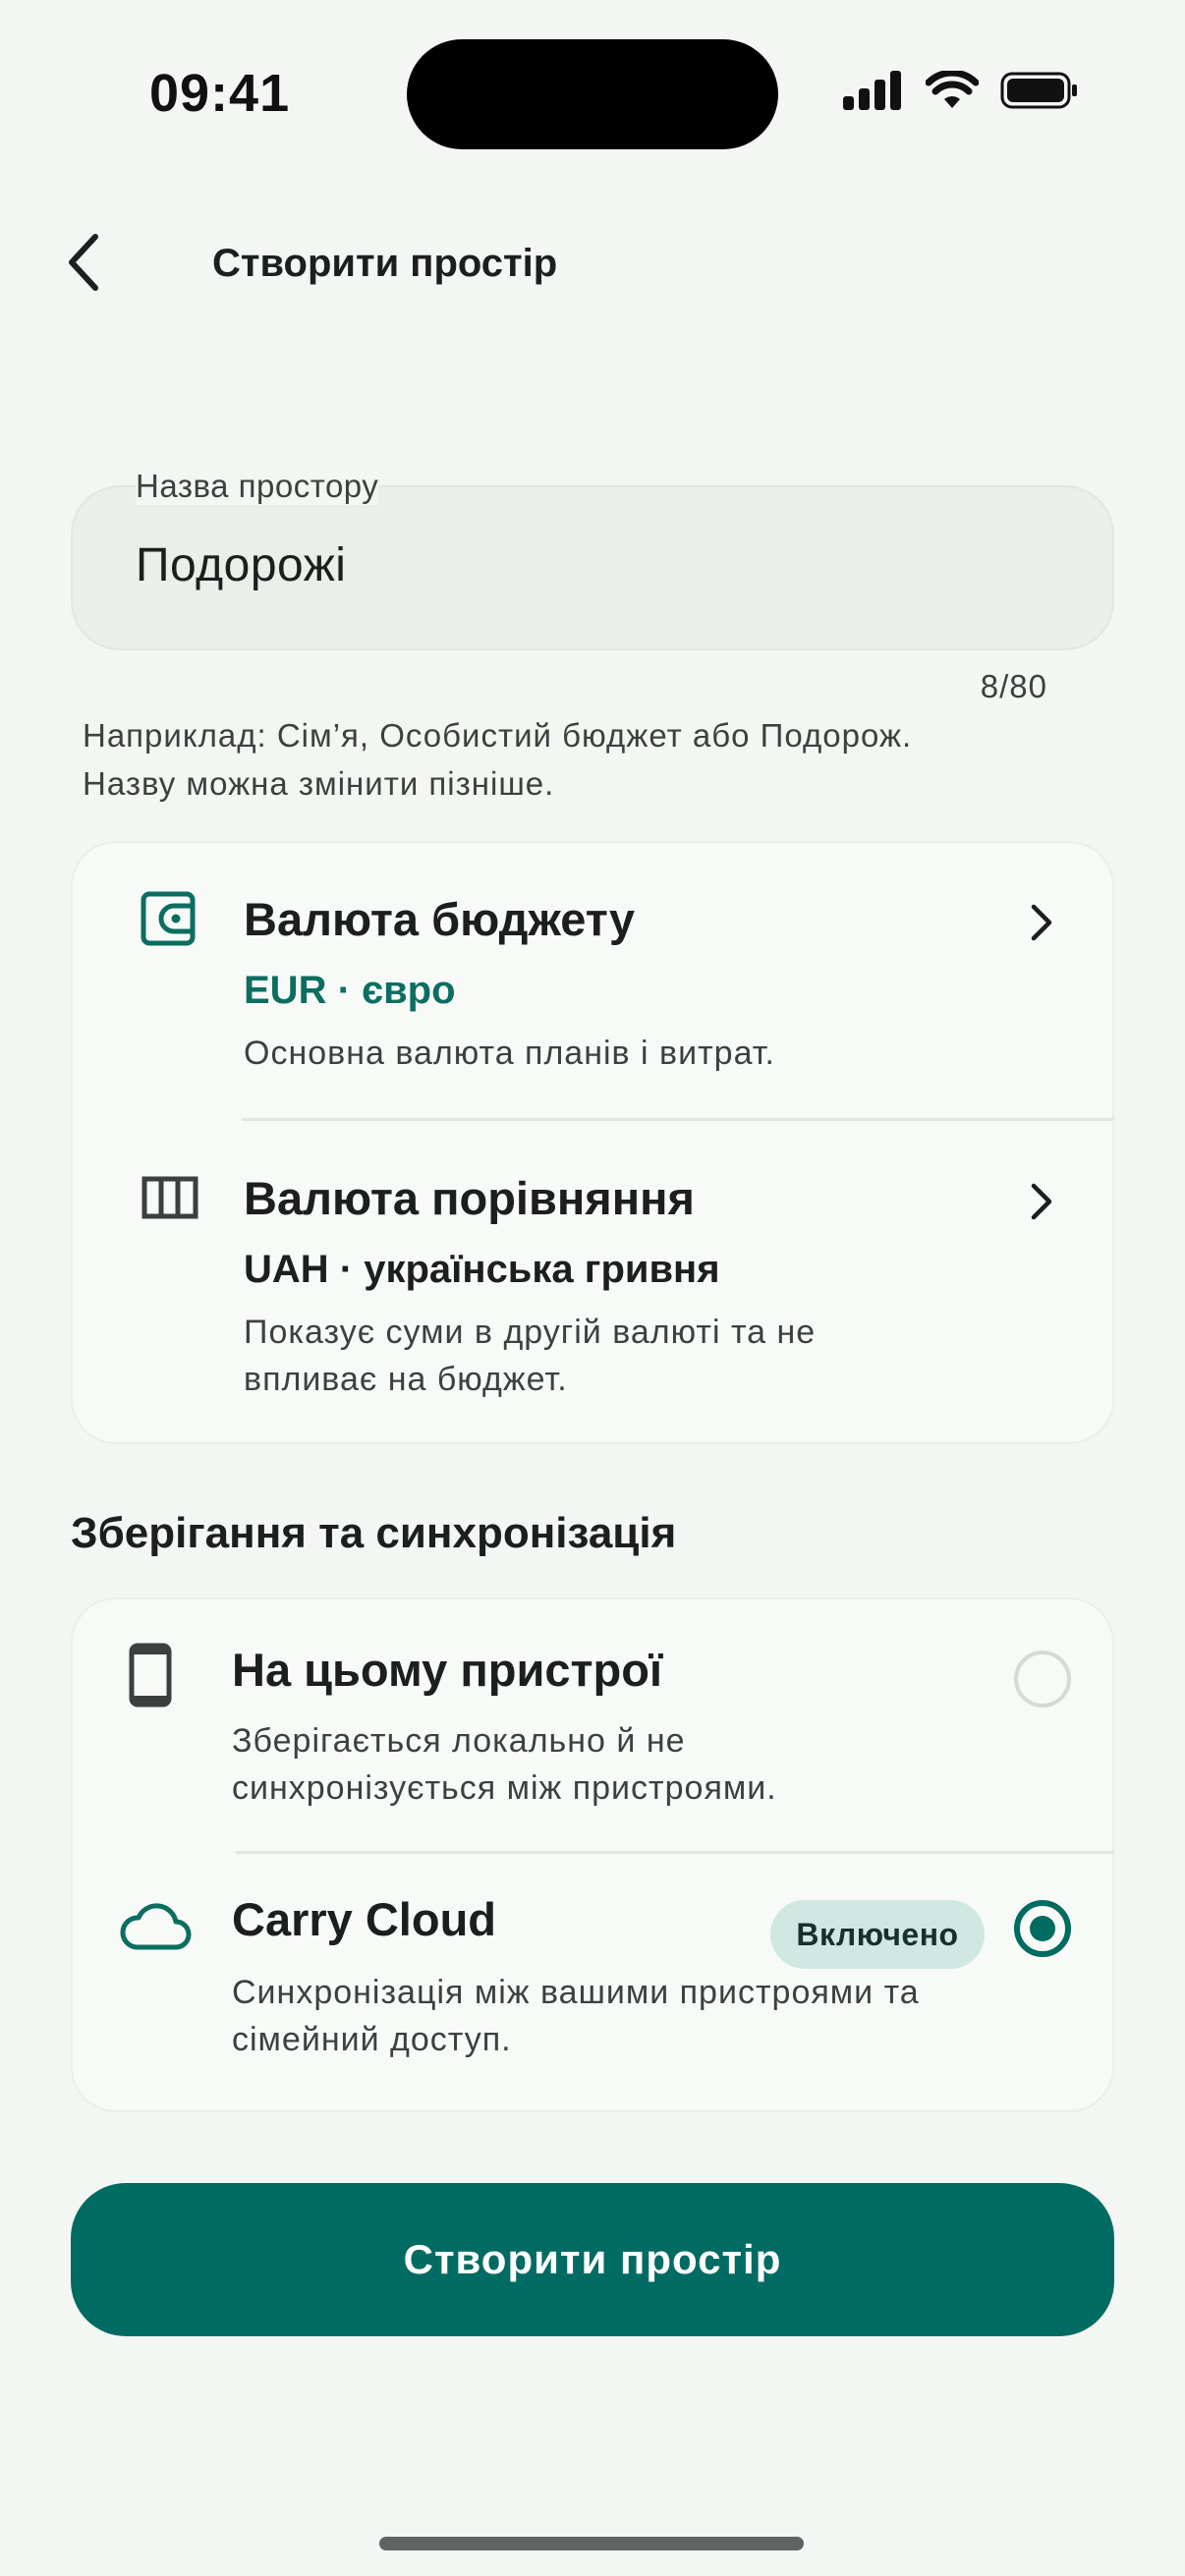  Describe the element at coordinates (505, 1788) in the screenshot. I see `local-desc-line-2: синхронізується між пристроями.` at that location.